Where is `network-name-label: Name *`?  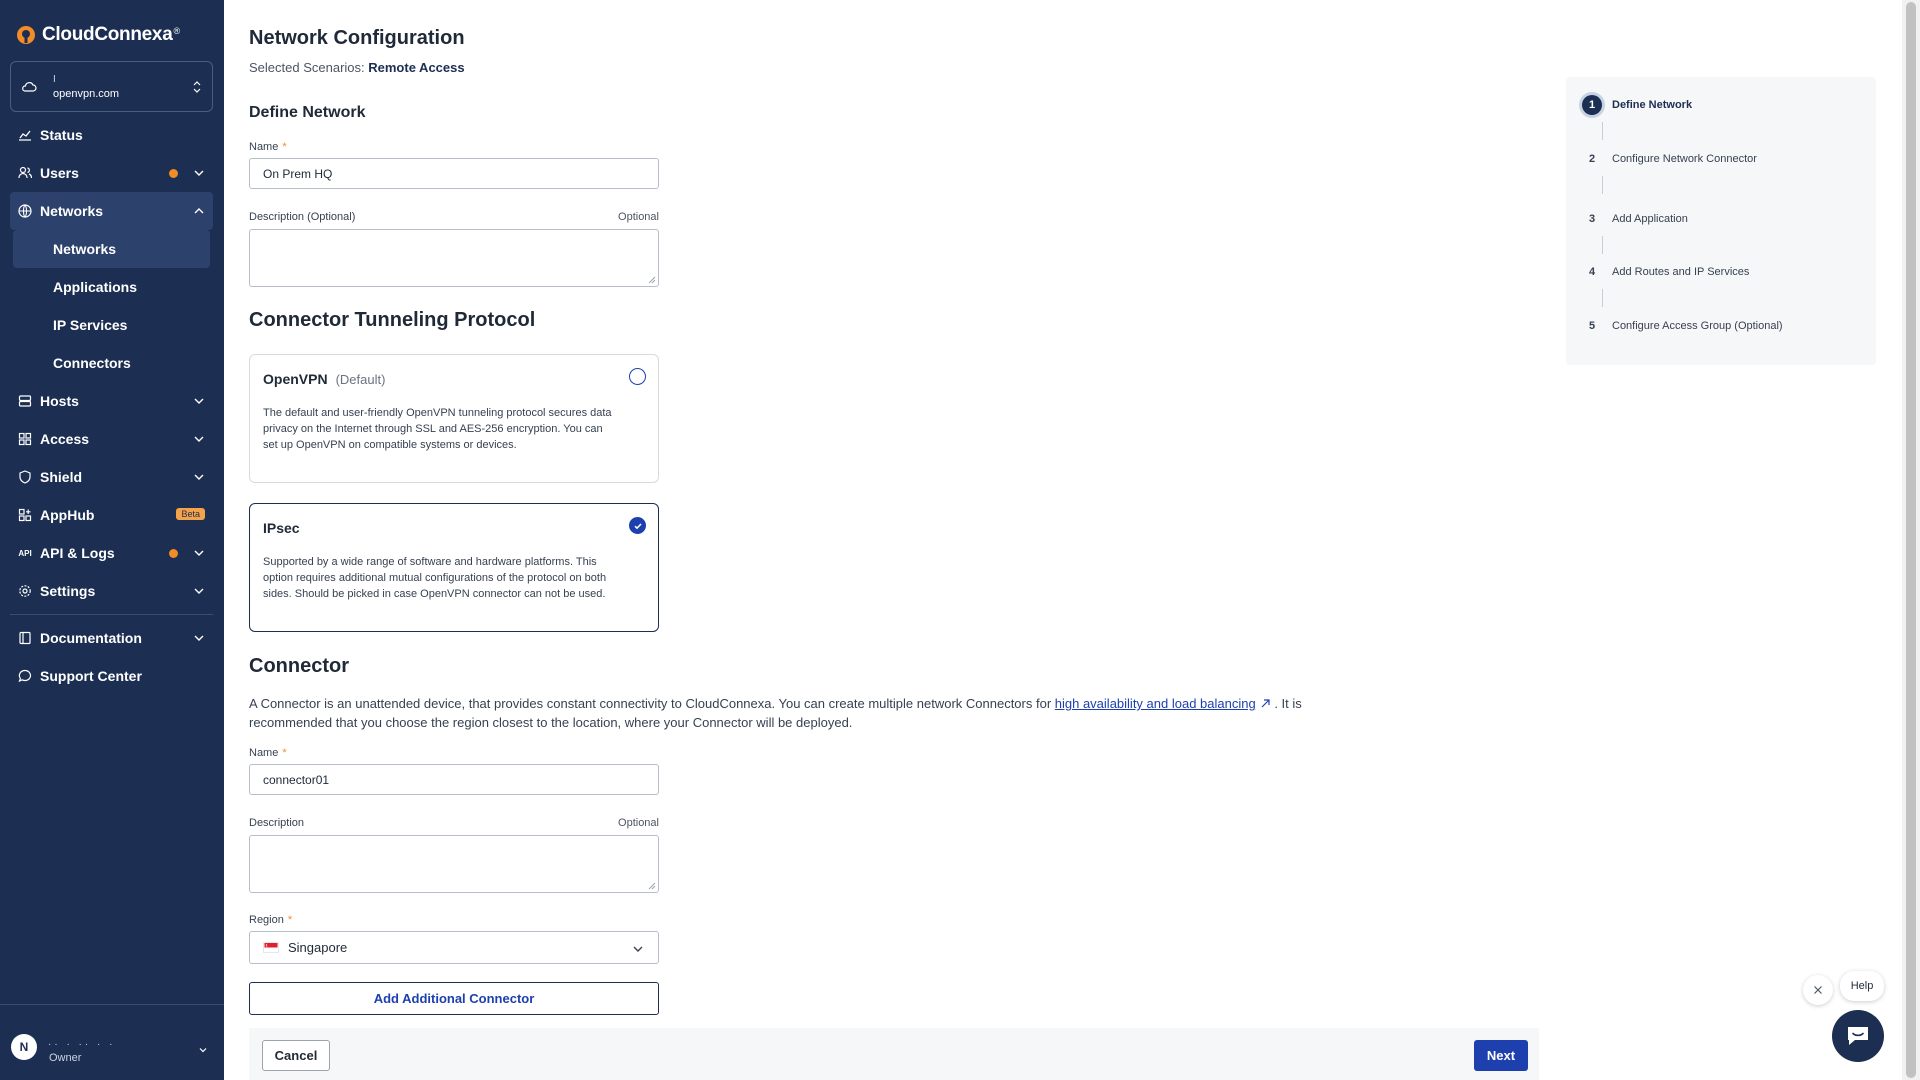 network-name-label: Name * is located at coordinates (268, 147).